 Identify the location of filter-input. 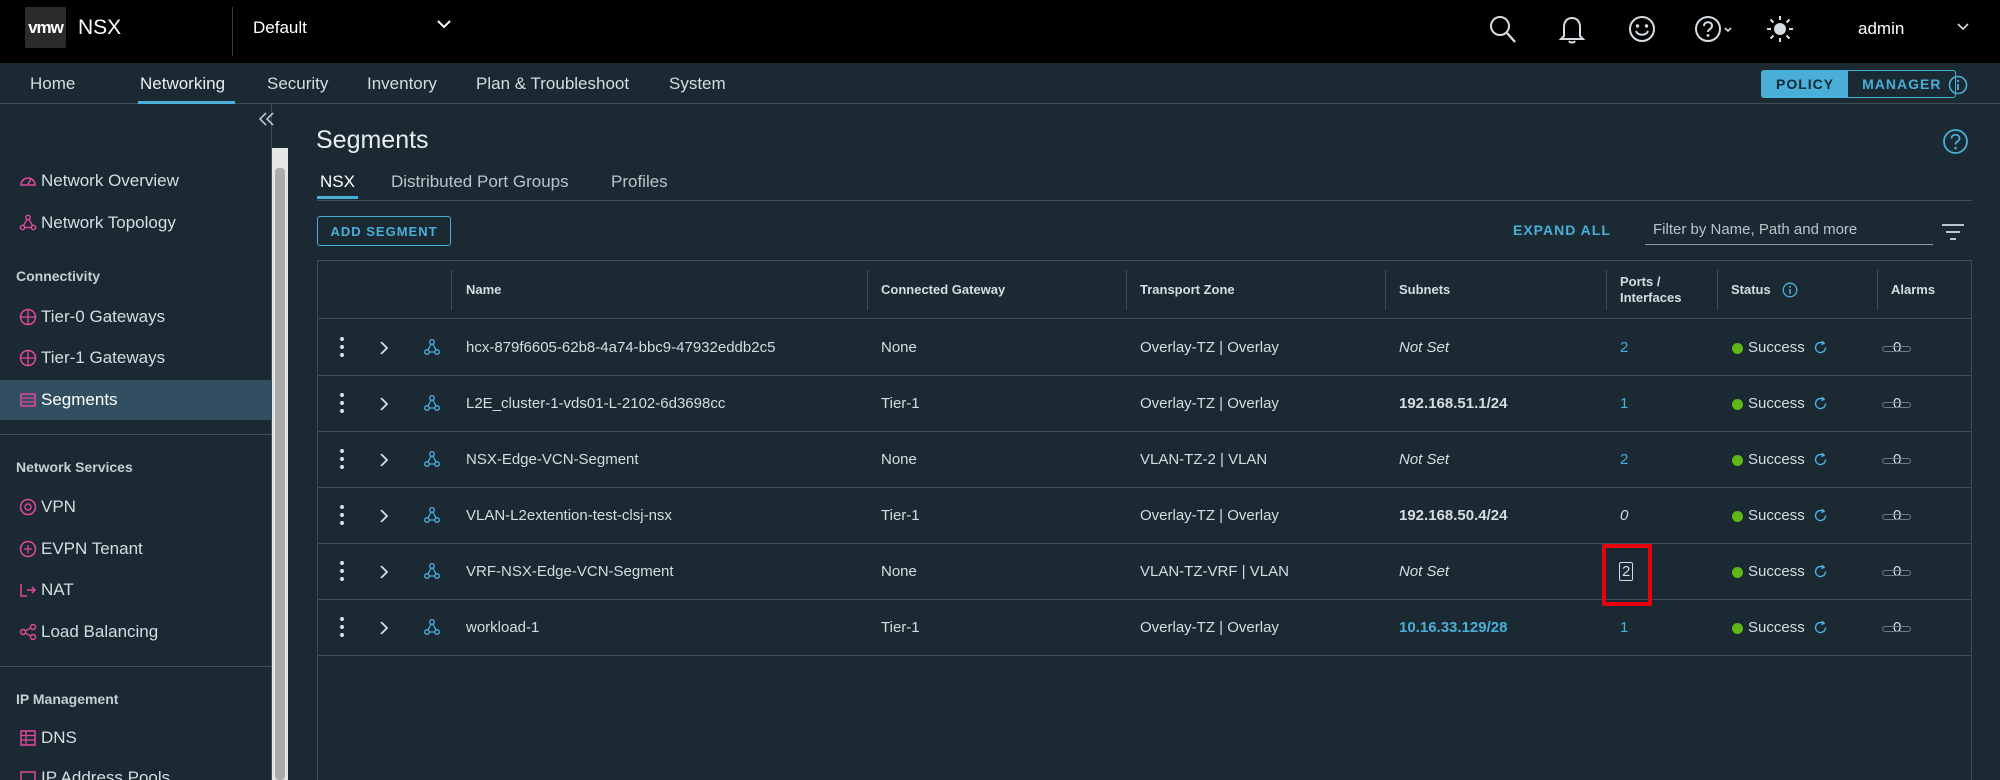
(1789, 230).